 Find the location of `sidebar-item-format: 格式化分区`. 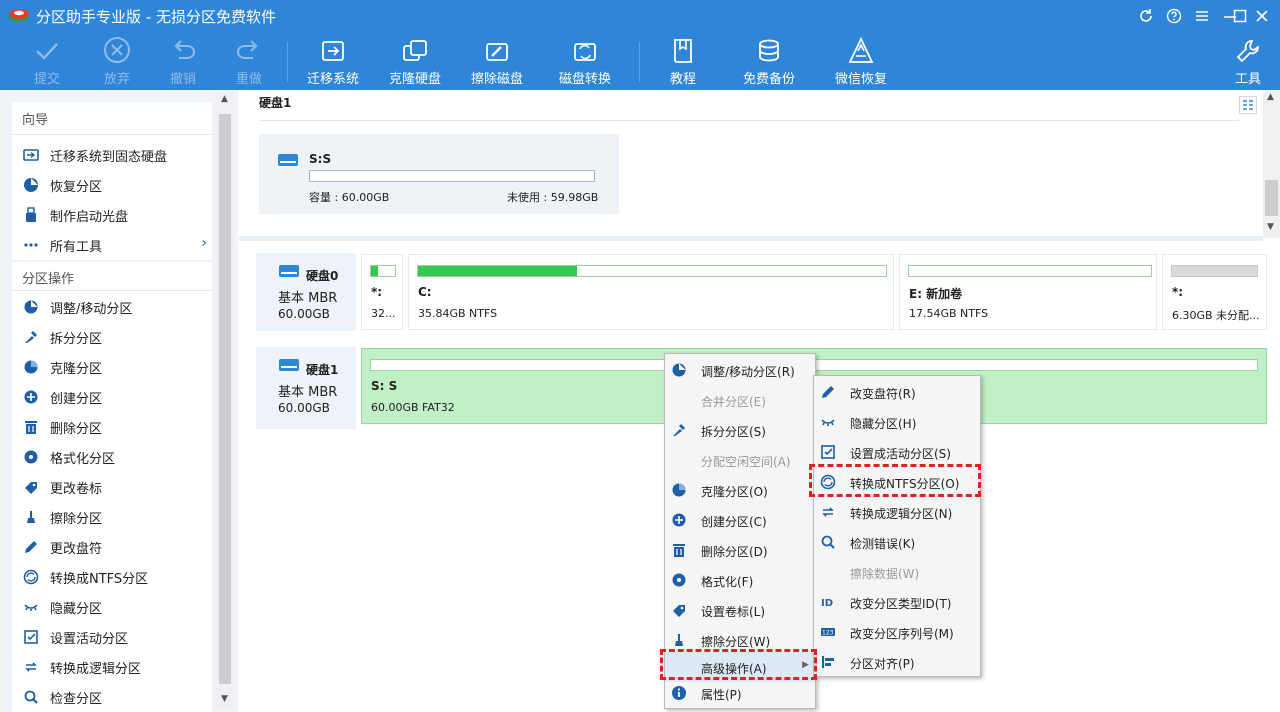

sidebar-item-format: 格式化分区 is located at coordinates (114, 457).